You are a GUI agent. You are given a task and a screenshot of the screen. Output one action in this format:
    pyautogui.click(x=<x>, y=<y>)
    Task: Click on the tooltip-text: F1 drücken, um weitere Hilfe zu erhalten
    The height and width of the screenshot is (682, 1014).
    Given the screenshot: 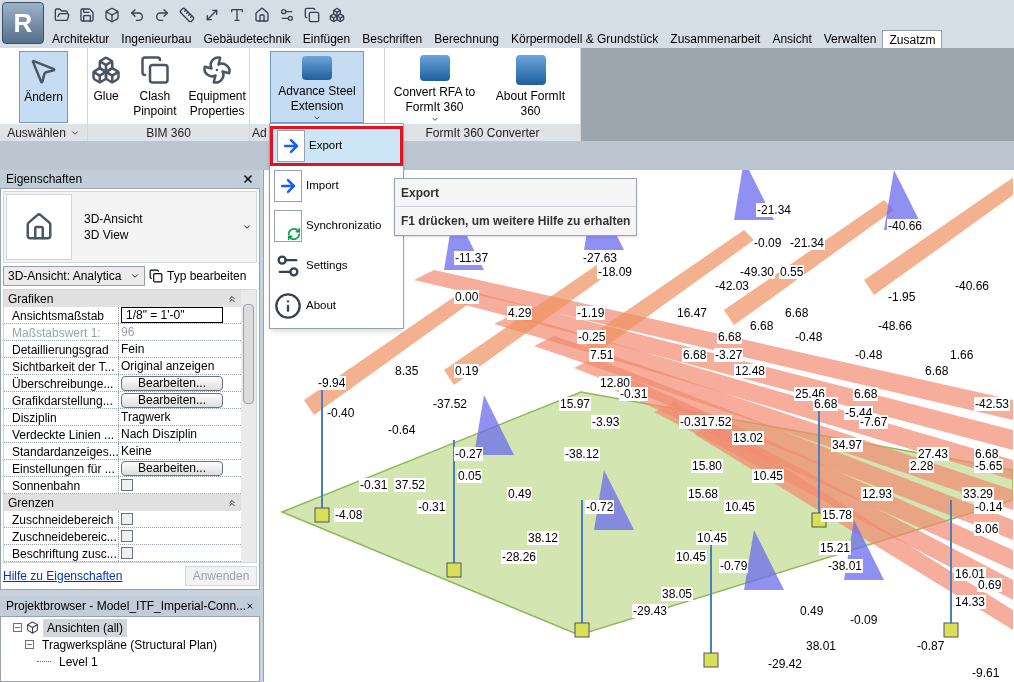 What is the action you would take?
    pyautogui.click(x=516, y=221)
    